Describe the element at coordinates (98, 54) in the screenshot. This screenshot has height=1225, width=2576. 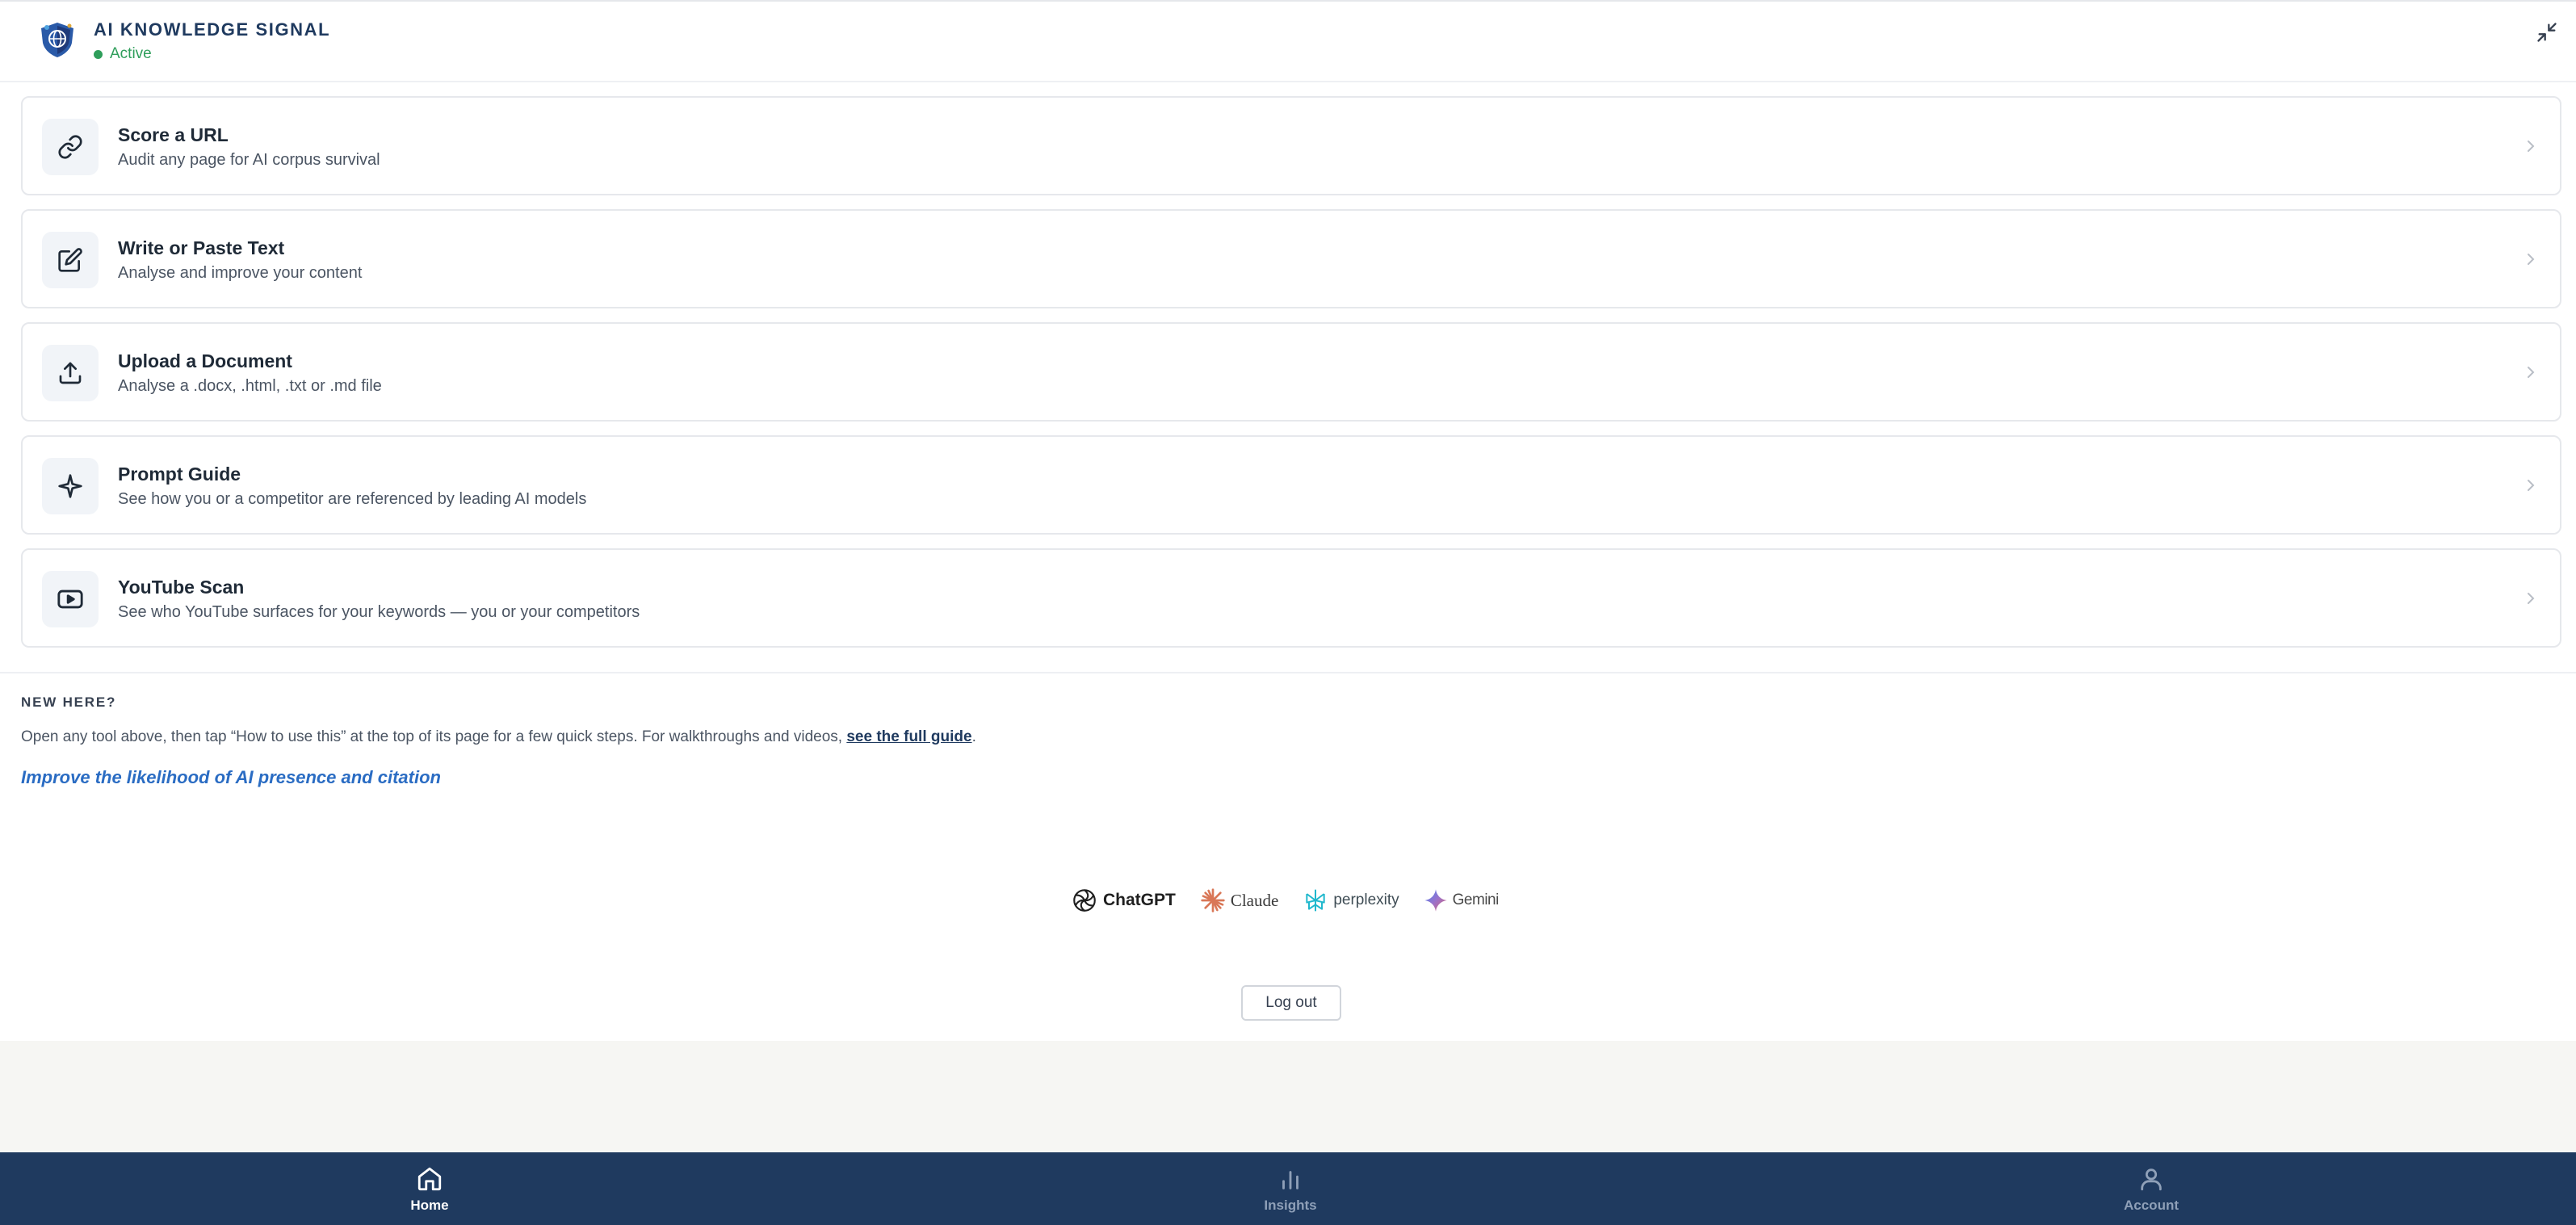
I see `status-dot` at that location.